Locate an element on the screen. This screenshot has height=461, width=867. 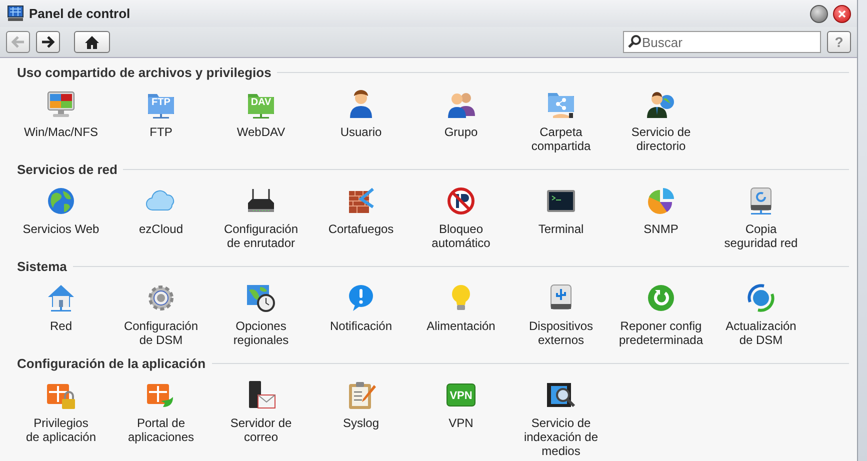
window-title: Panel de control is located at coordinates (80, 13).